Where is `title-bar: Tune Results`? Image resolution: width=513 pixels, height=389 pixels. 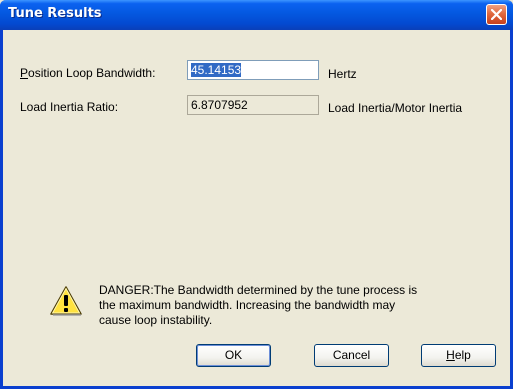
title-bar: Tune Results is located at coordinates (256, 15).